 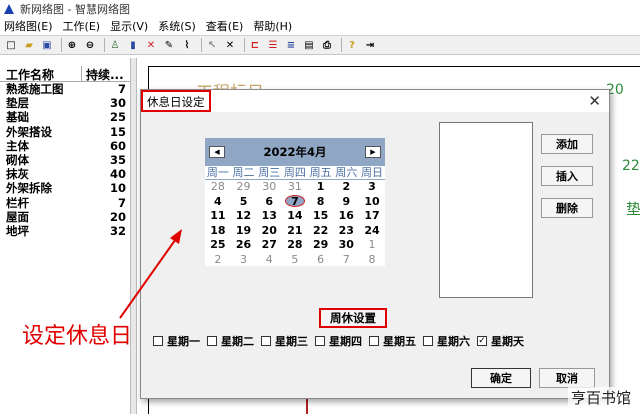 What do you see at coordinates (47, 45) in the screenshot?
I see `save-icon: ▣` at bounding box center [47, 45].